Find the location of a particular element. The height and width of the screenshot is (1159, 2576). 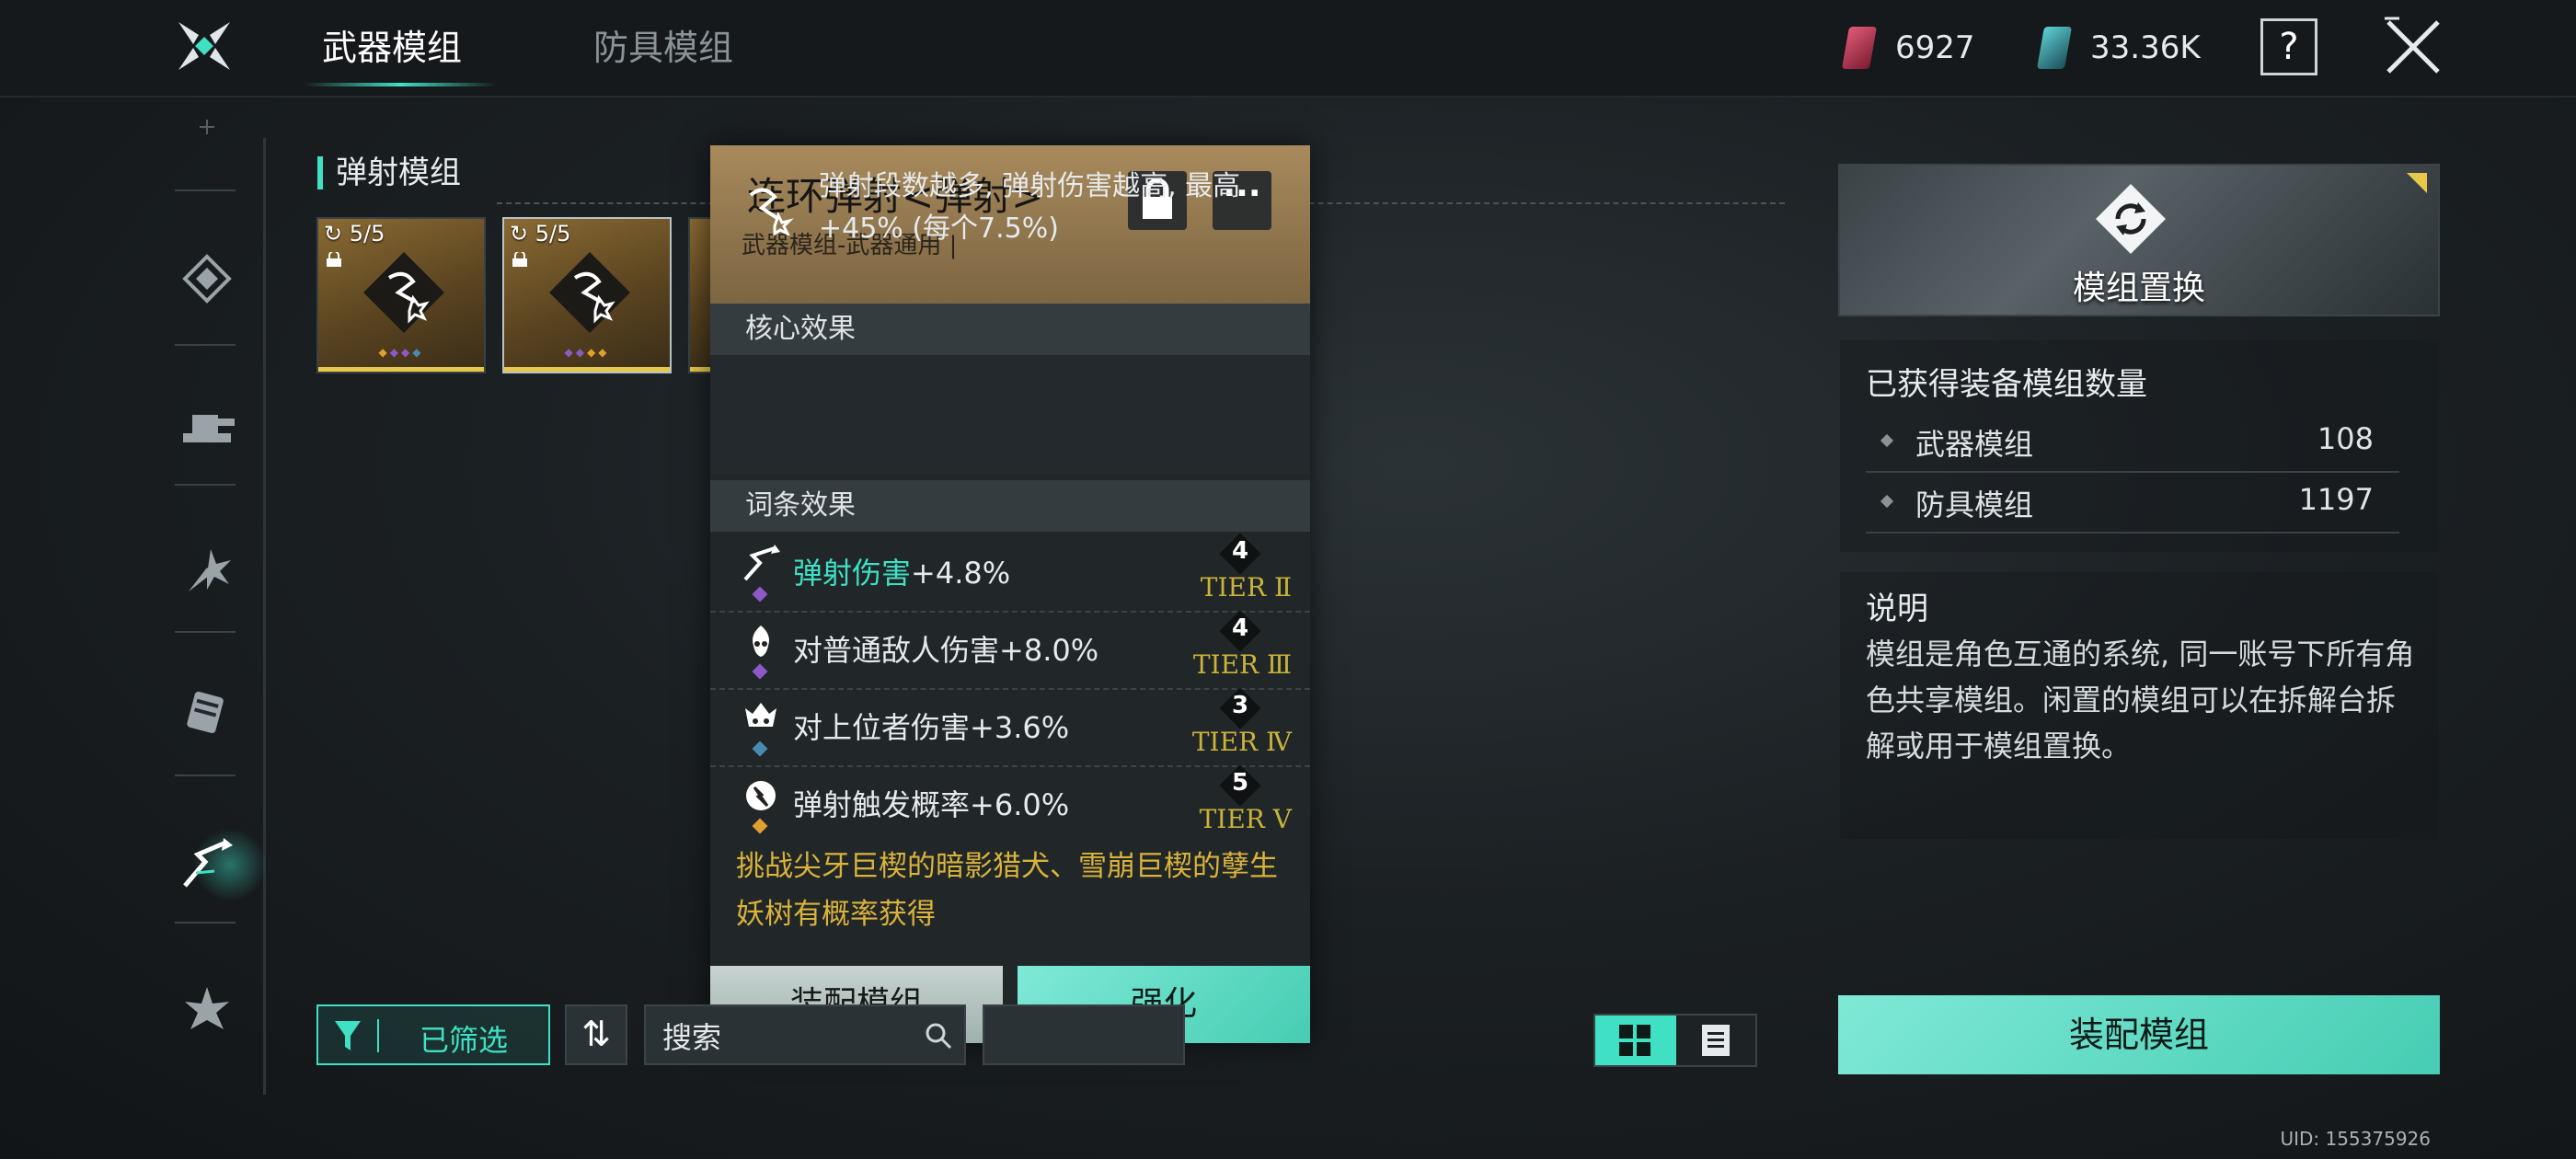

banner-corner-mark is located at coordinates (2417, 183).